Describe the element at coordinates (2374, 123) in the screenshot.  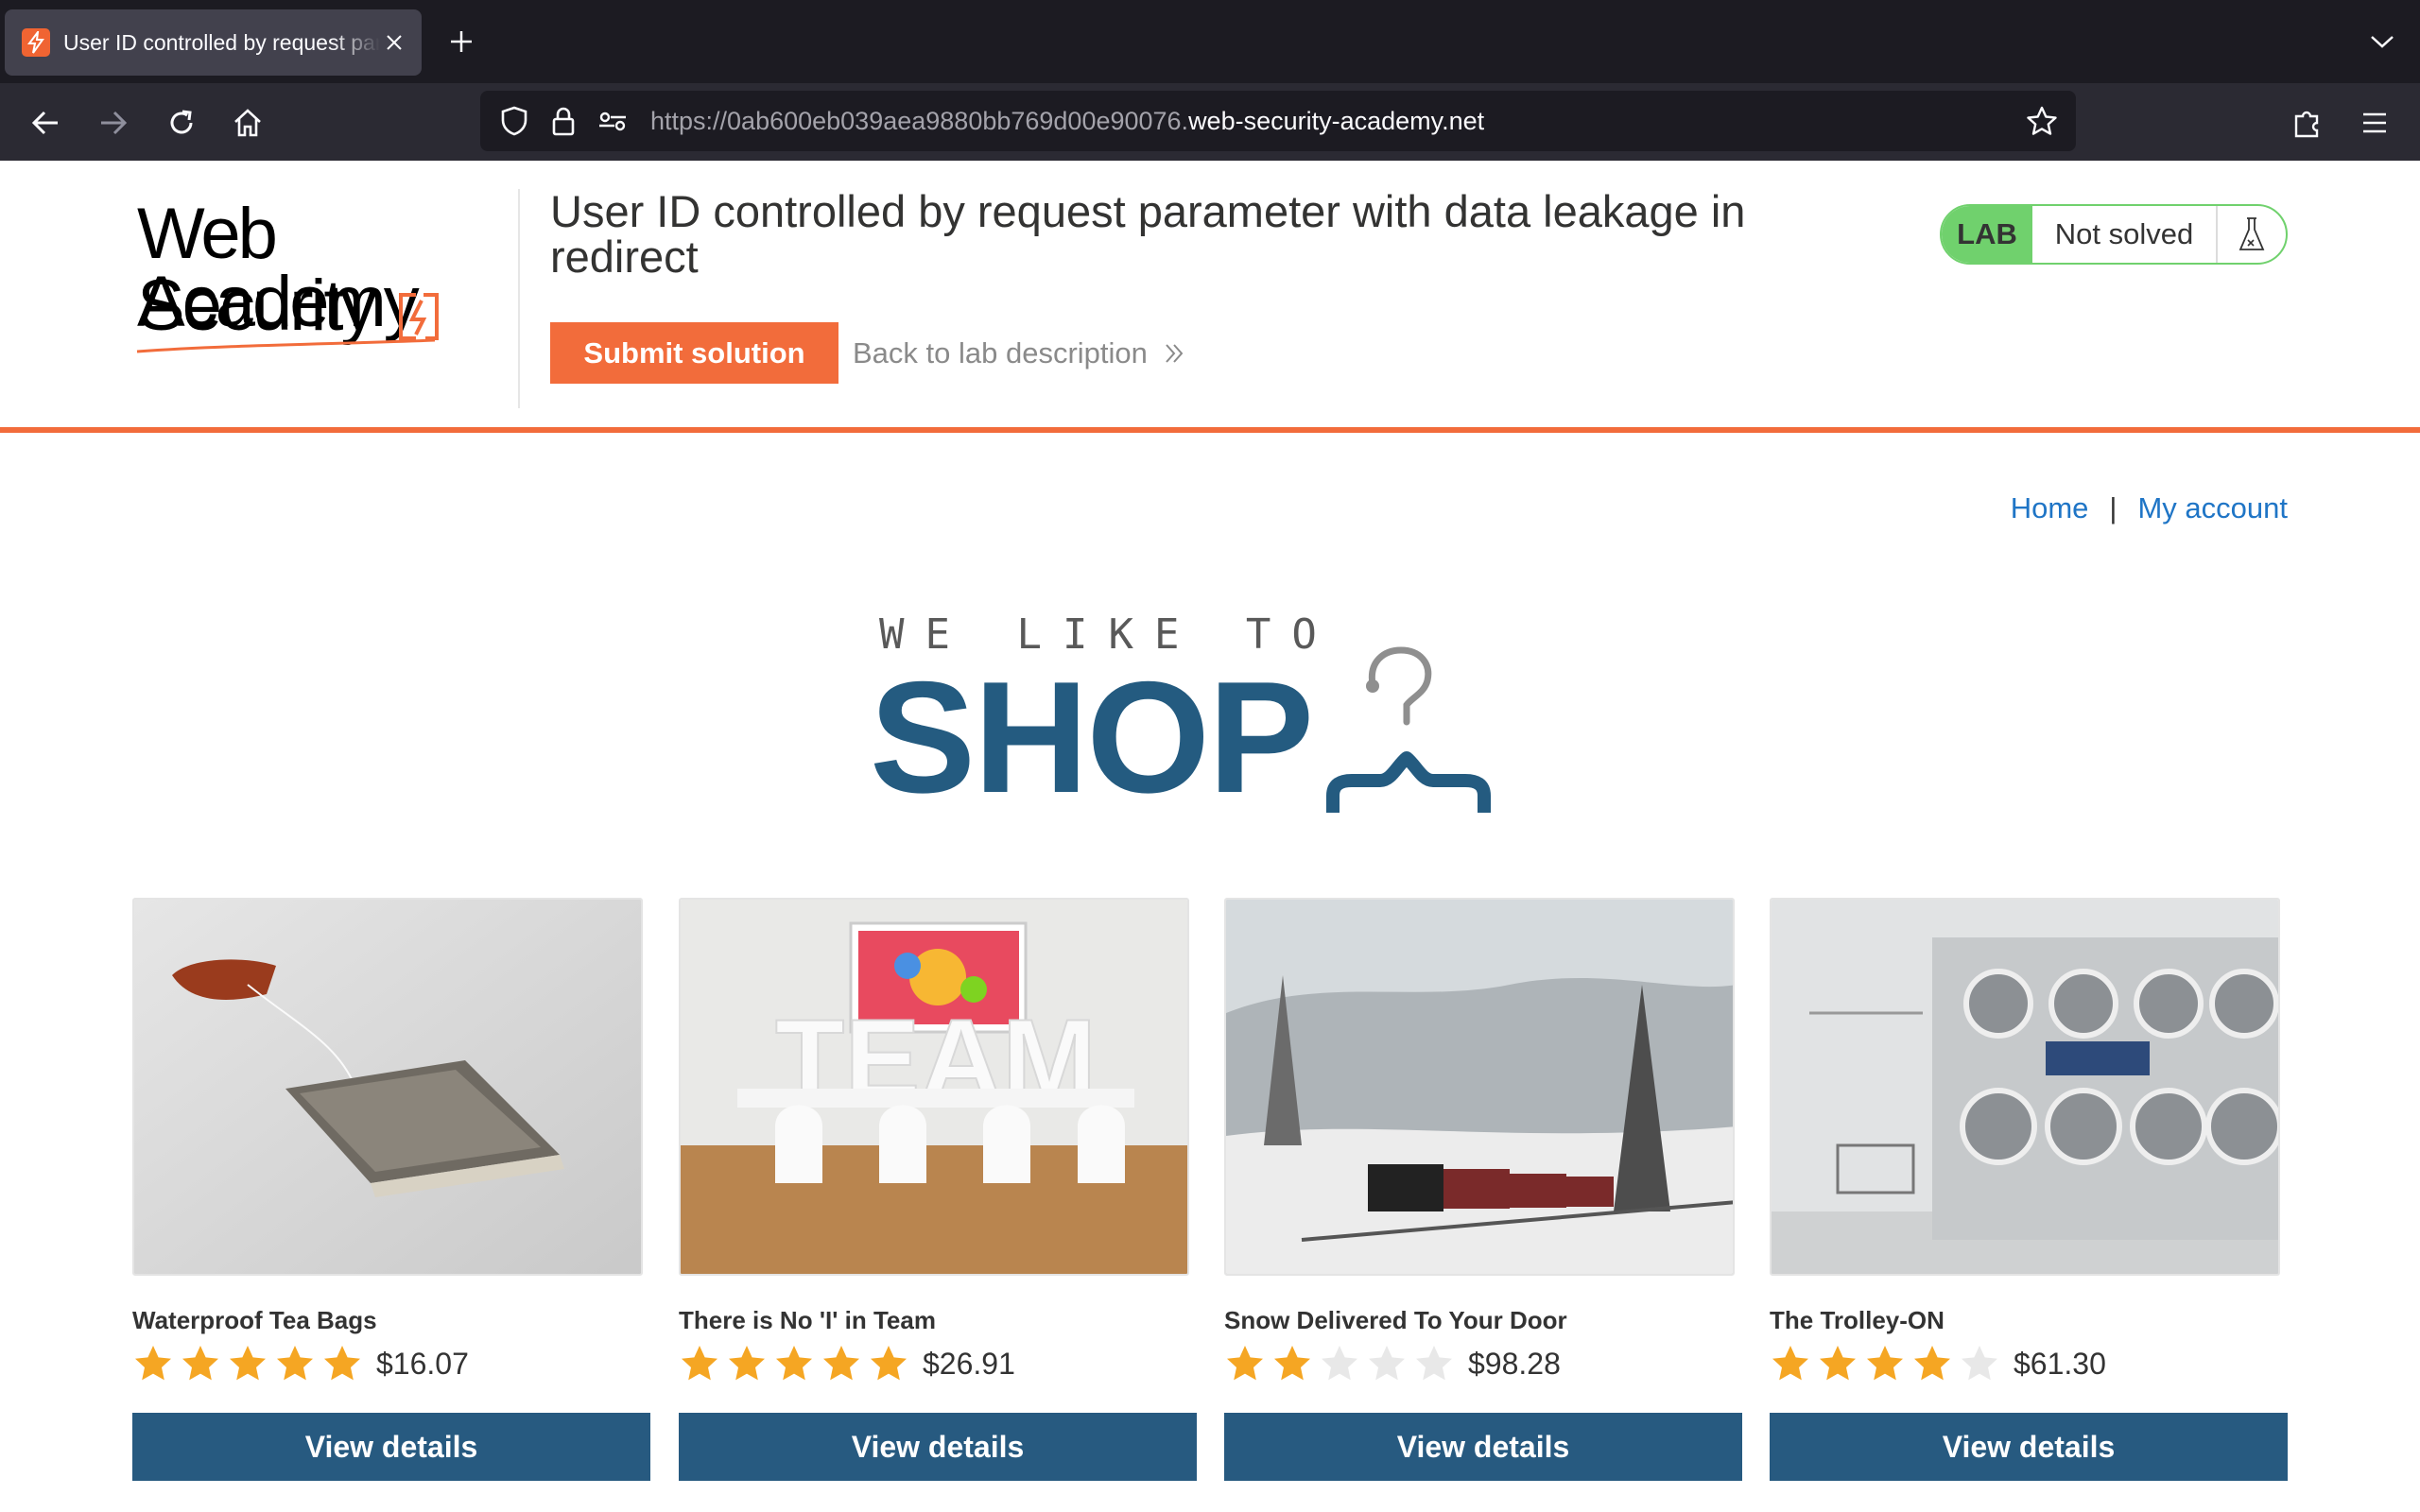
I see `hamburger-menu-icon` at that location.